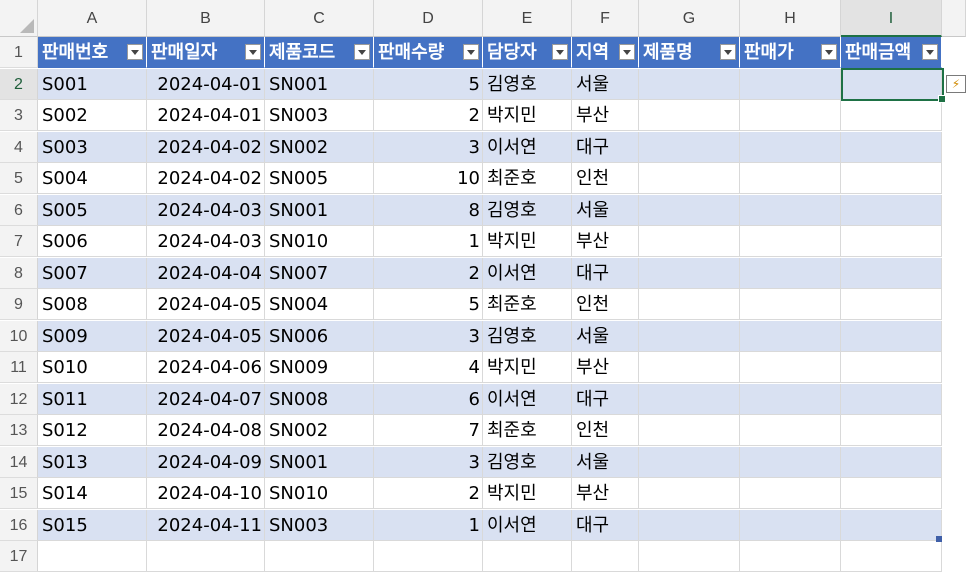 This screenshot has width=966, height=572. What do you see at coordinates (19, 430) in the screenshot?
I see `row-header-13: 13` at bounding box center [19, 430].